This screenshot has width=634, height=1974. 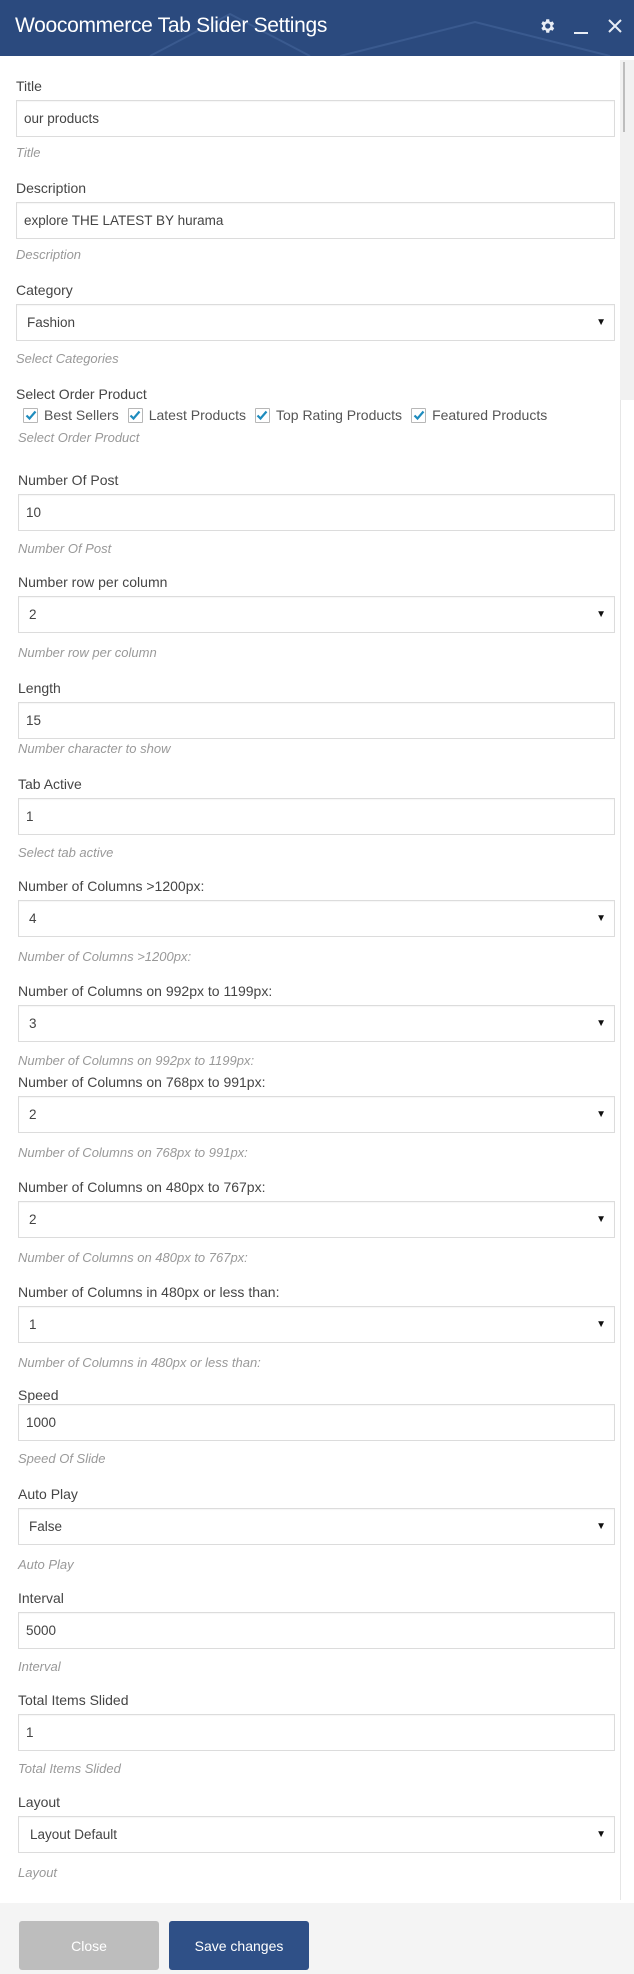 I want to click on category-select: Fashion ▼, so click(x=315, y=322).